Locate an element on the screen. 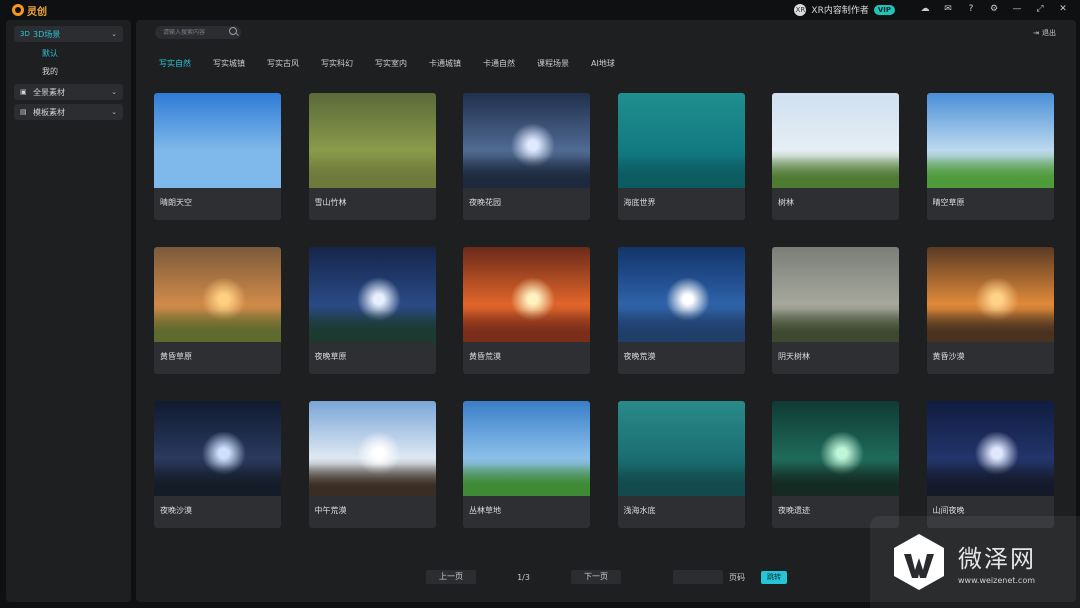 The width and height of the screenshot is (1080, 608). scene-card-label: 黄昏荒漠 is located at coordinates (485, 356).